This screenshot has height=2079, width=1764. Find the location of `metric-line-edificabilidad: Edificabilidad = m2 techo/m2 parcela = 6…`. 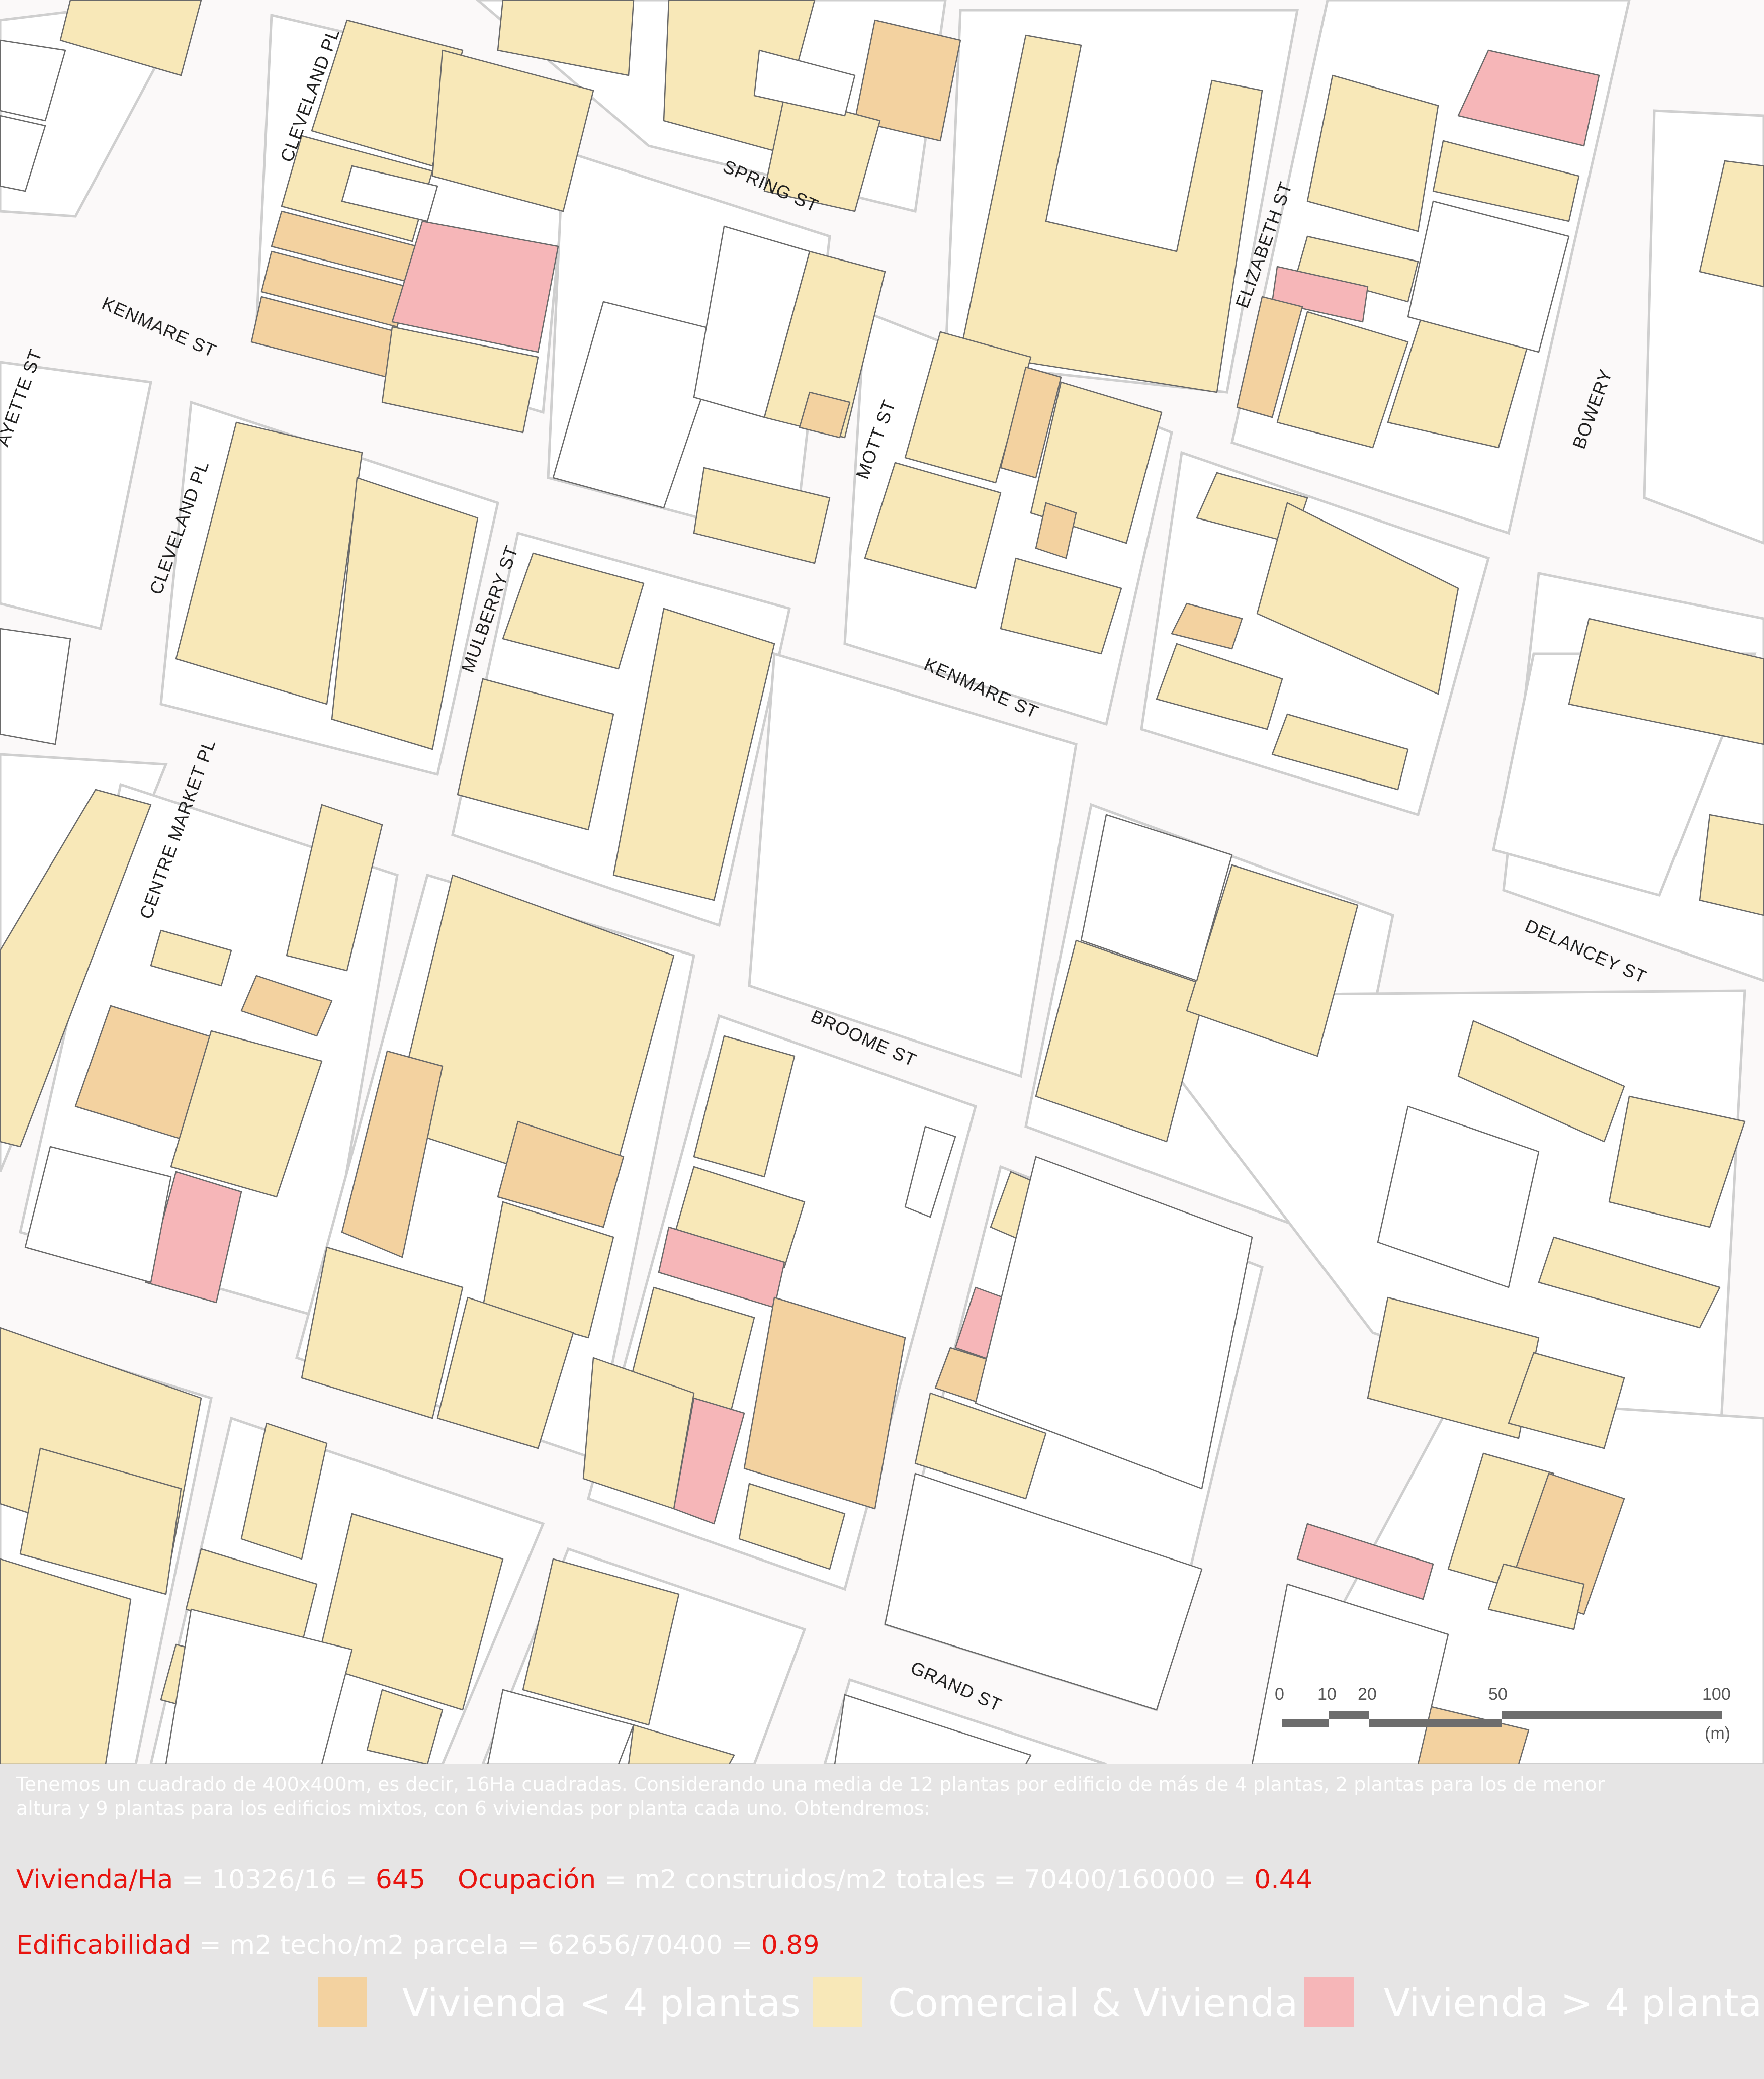

metric-line-edificabilidad: Edificabilidad = m2 techo/m2 parcela = 6… is located at coordinates (418, 1945).